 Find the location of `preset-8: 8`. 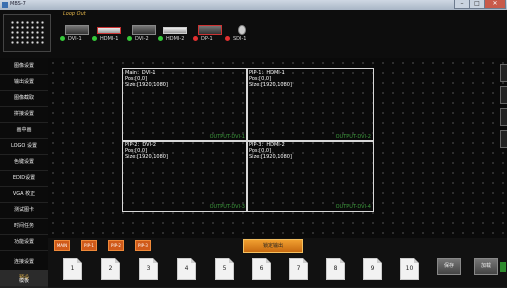

preset-8: 8 is located at coordinates (335, 269).